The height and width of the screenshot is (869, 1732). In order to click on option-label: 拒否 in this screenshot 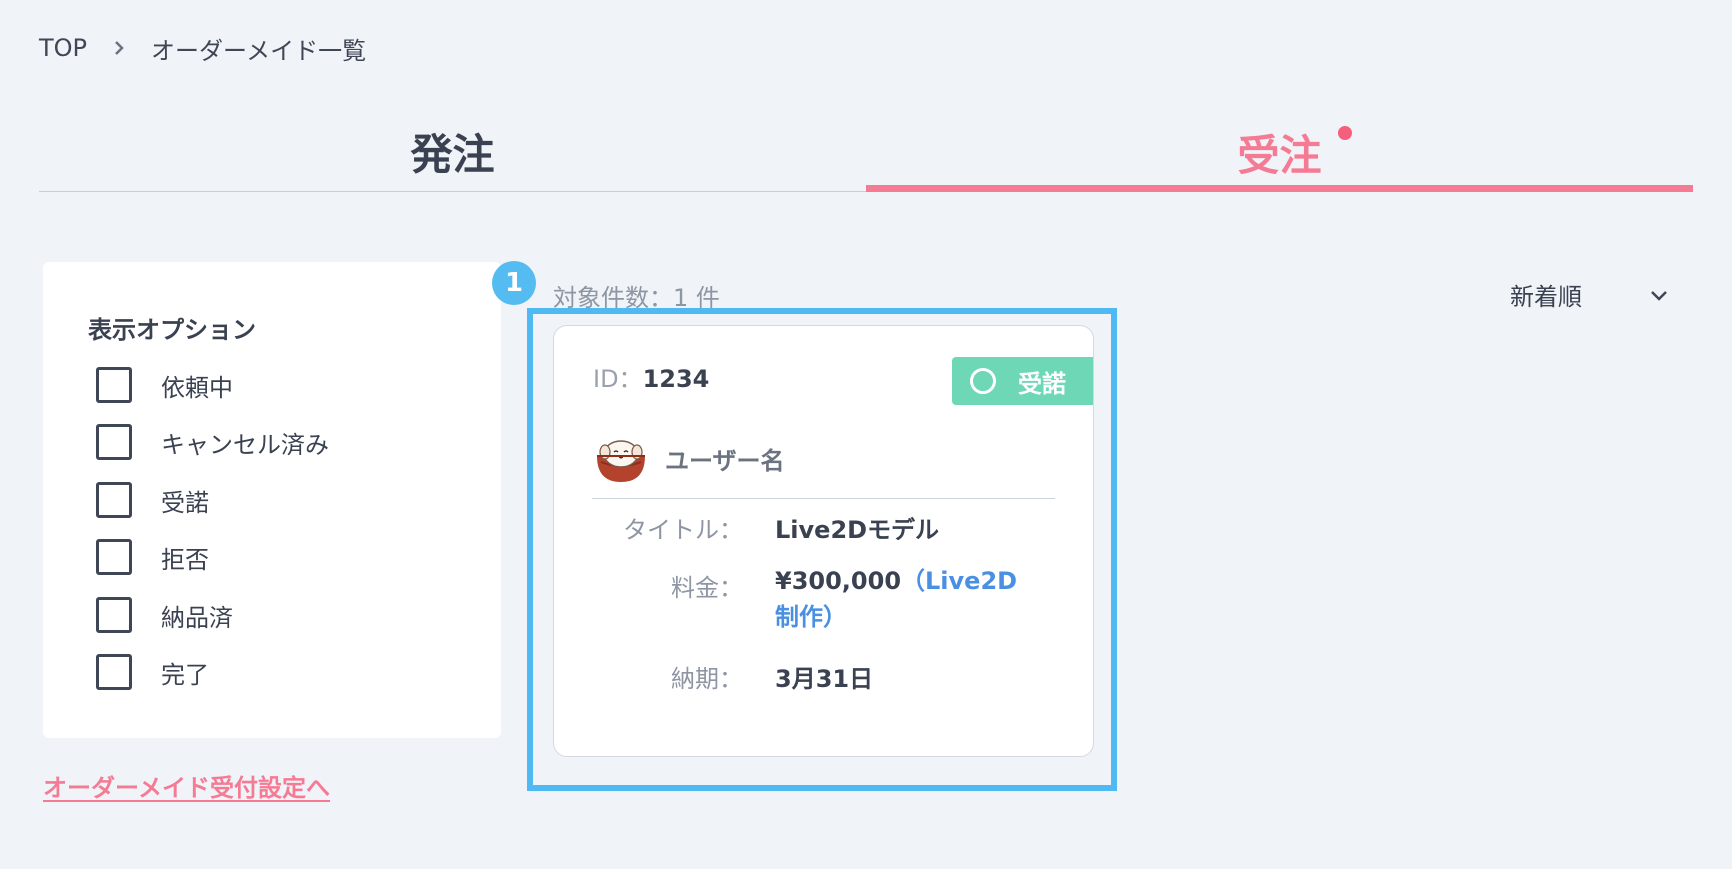, I will do `click(185, 559)`.